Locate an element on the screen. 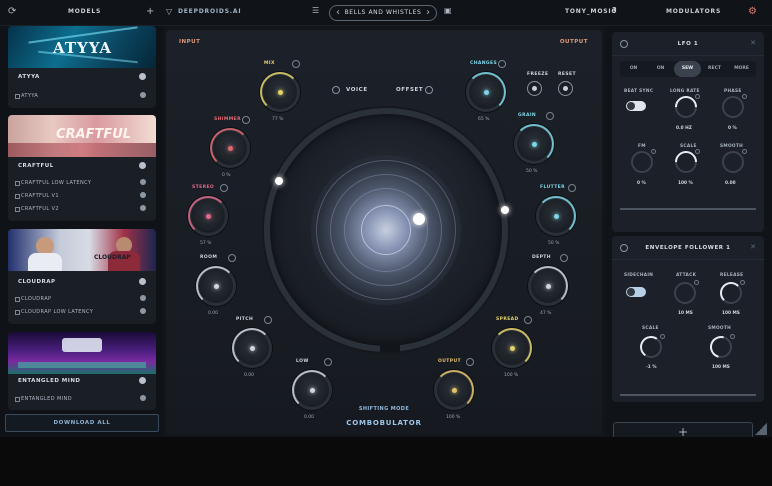 The image size is (772, 486). model-title: CRAFTFUL is located at coordinates (36, 166).